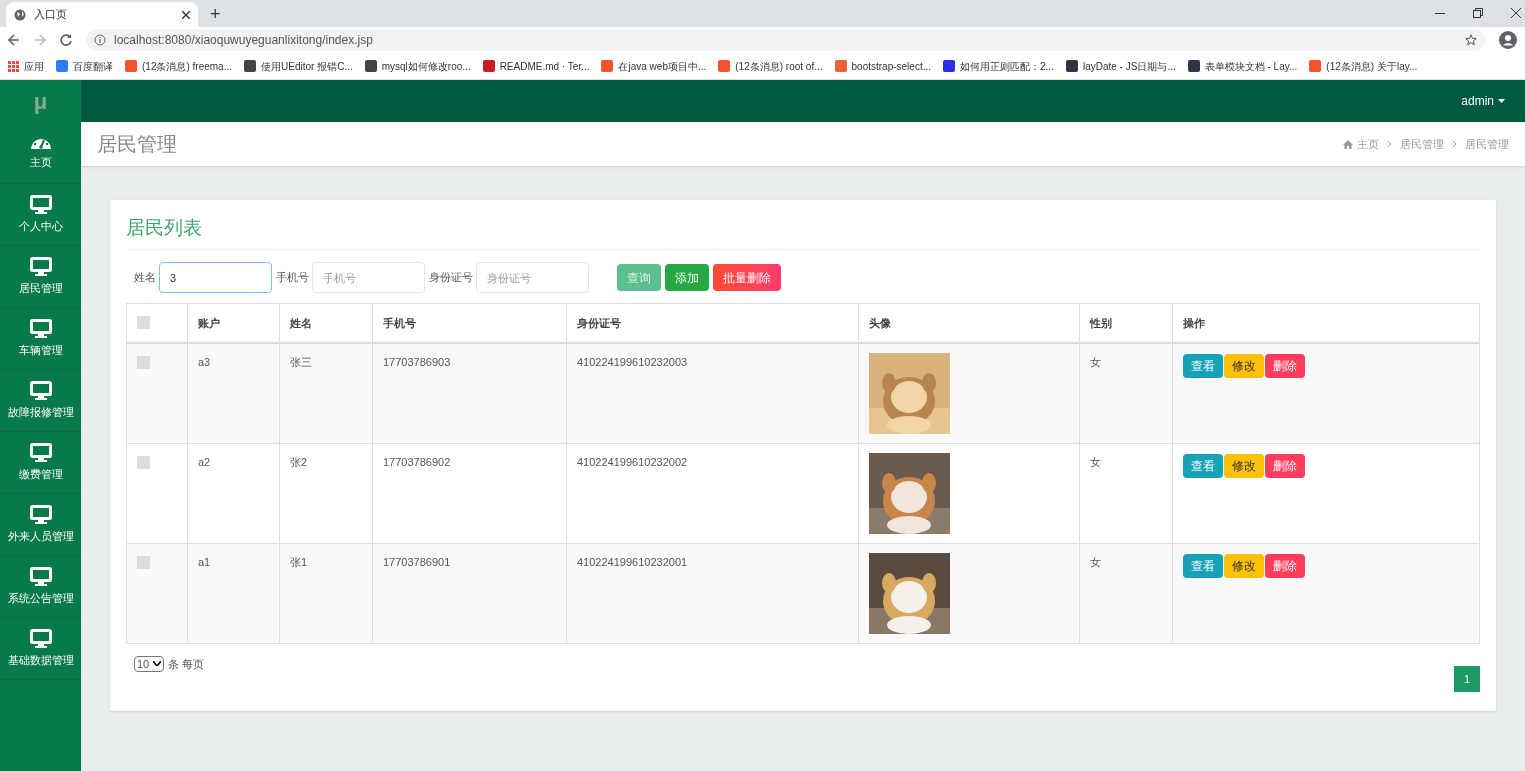 Image resolution: width=1525 pixels, height=771 pixels. Describe the element at coordinates (417, 561) in the screenshot. I see `table-cell: 17703786901` at that location.